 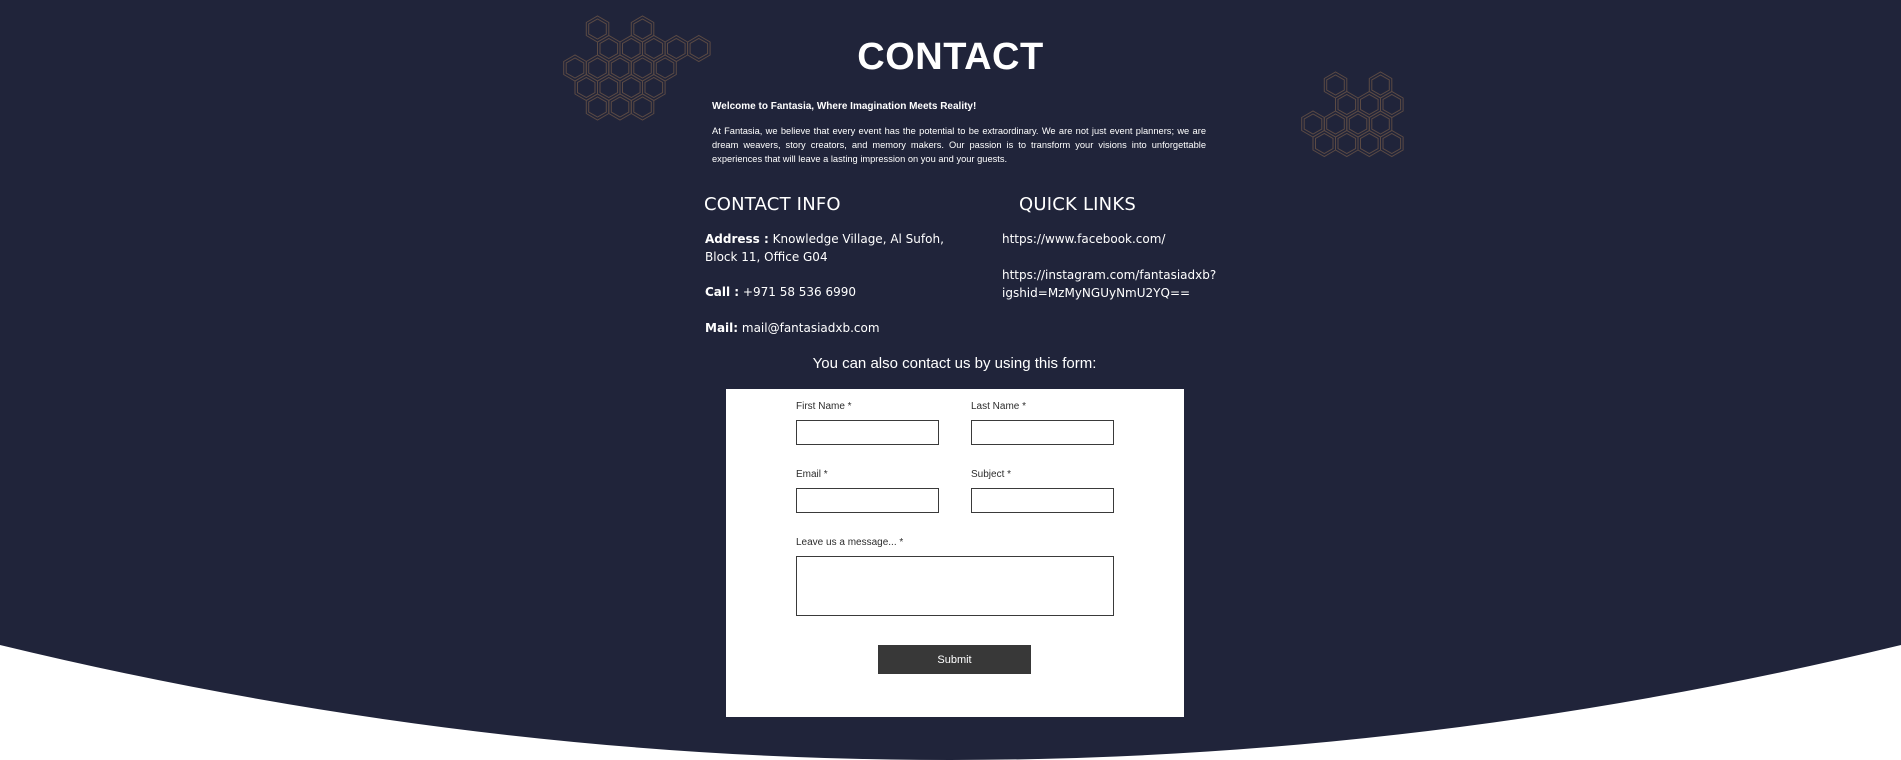 What do you see at coordinates (955, 586) in the screenshot?
I see `message-textarea` at bounding box center [955, 586].